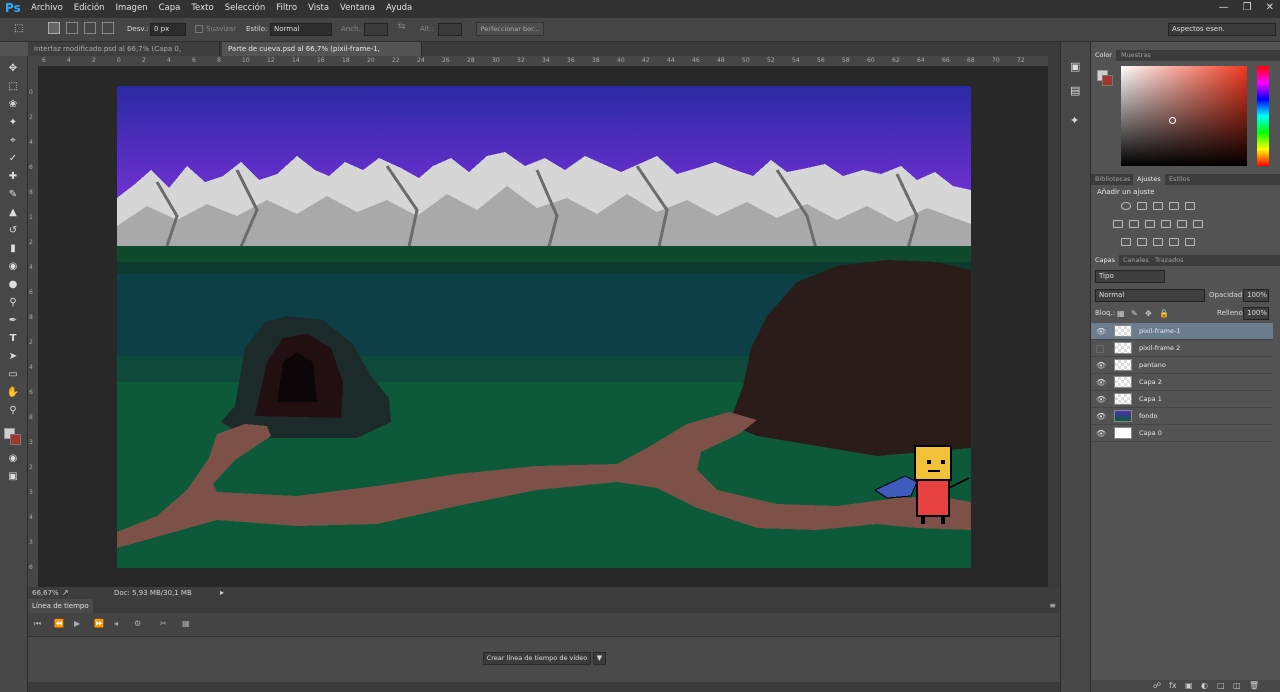 The height and width of the screenshot is (692, 1280). Describe the element at coordinates (1126, 242) in the screenshot. I see `invert-icon` at that location.